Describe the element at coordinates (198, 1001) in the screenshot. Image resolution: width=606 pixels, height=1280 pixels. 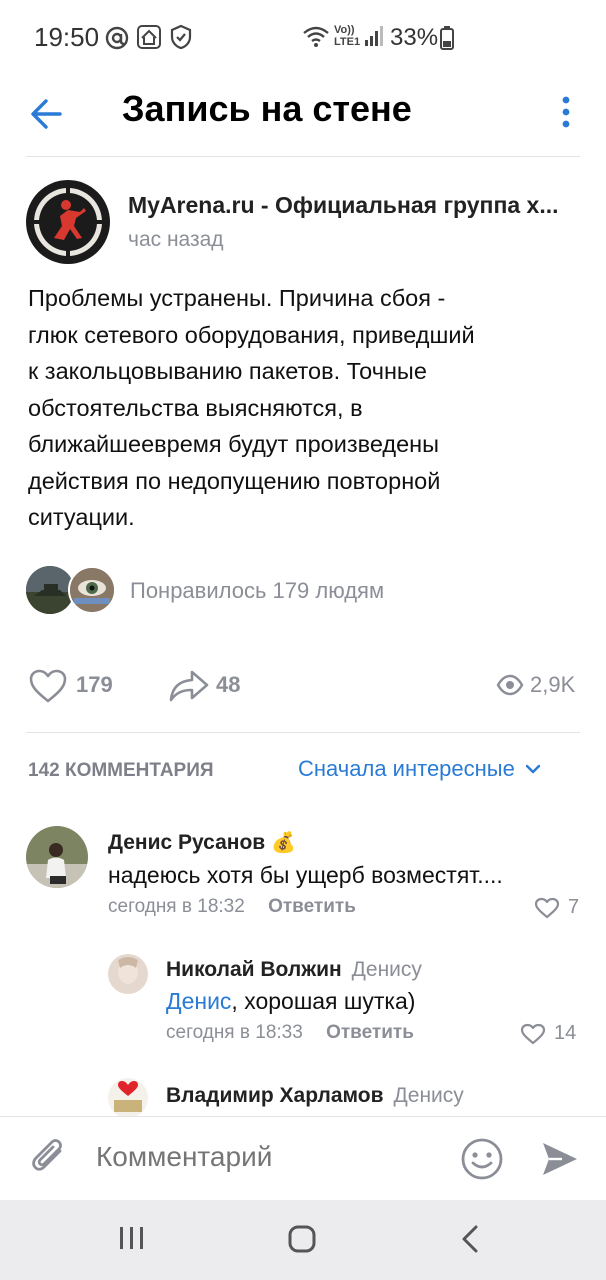
I see `mention-link: Денис` at that location.